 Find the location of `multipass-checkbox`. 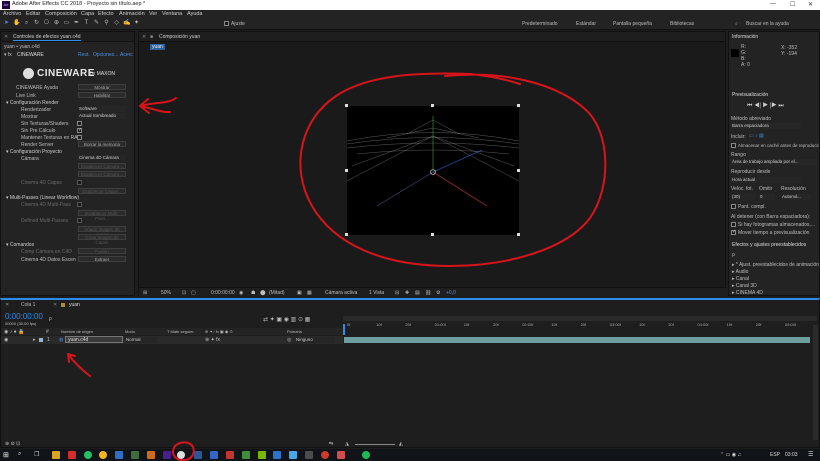

multipass-checkbox is located at coordinates (79, 204).